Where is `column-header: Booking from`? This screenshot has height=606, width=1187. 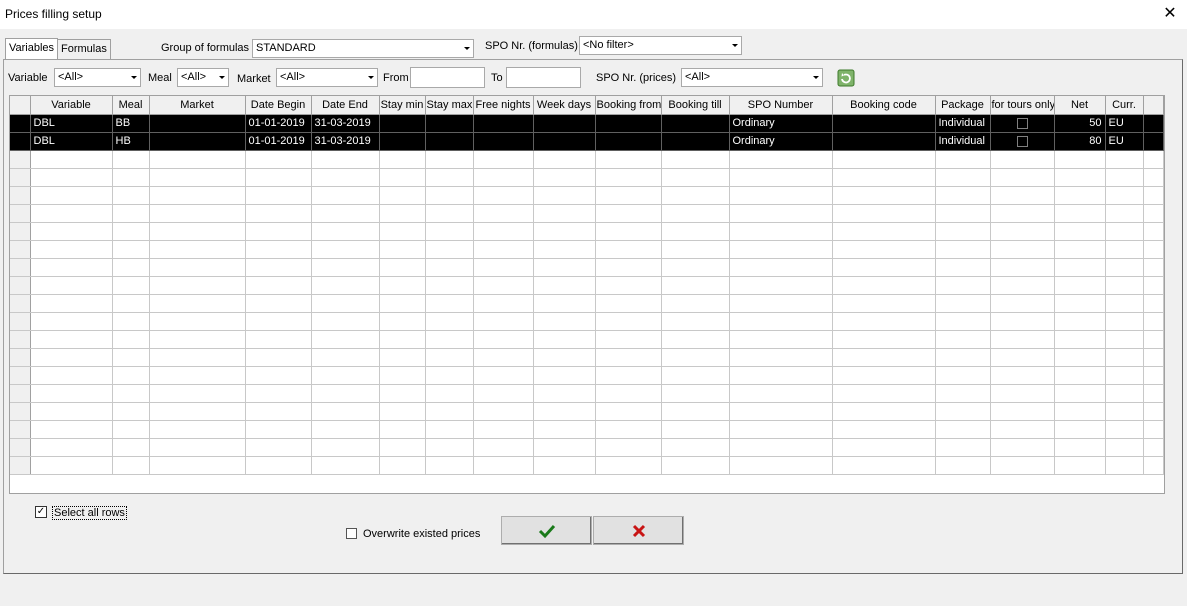
column-header: Booking from is located at coordinates (628, 105).